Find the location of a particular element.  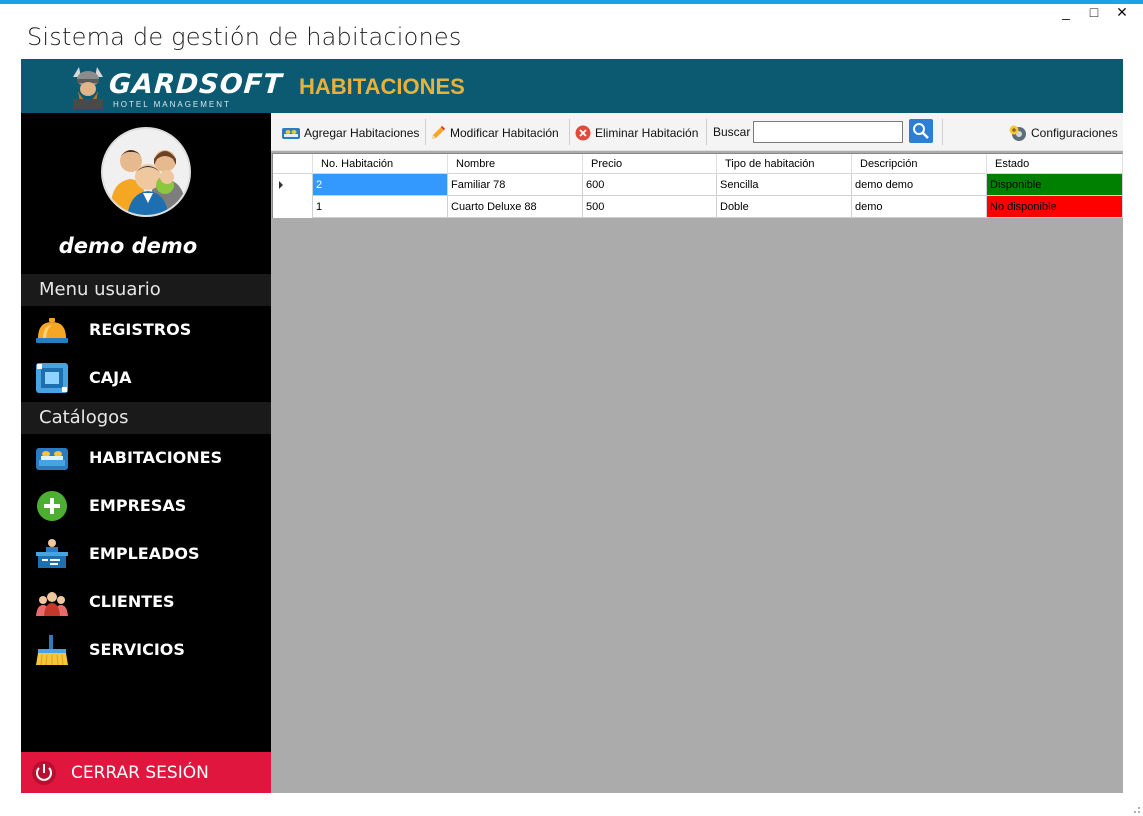

sidebar-item-label: CAJA is located at coordinates (110, 377).